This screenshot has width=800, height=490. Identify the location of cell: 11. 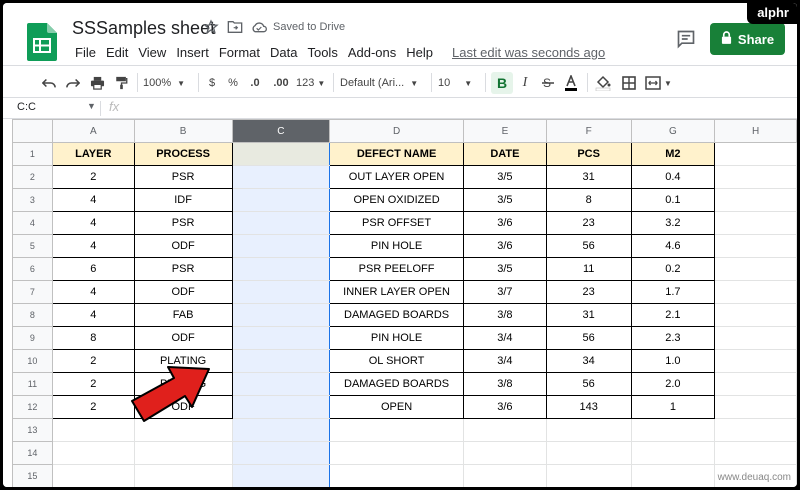
(588, 269).